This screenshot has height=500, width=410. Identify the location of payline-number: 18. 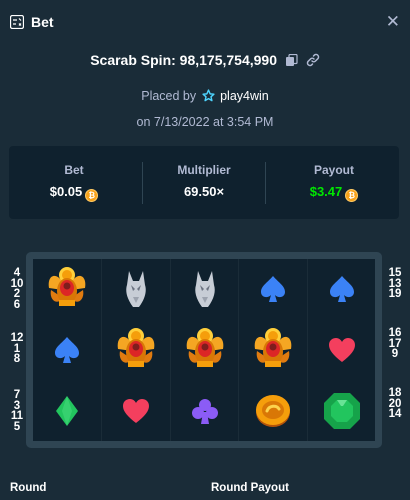
(395, 393).